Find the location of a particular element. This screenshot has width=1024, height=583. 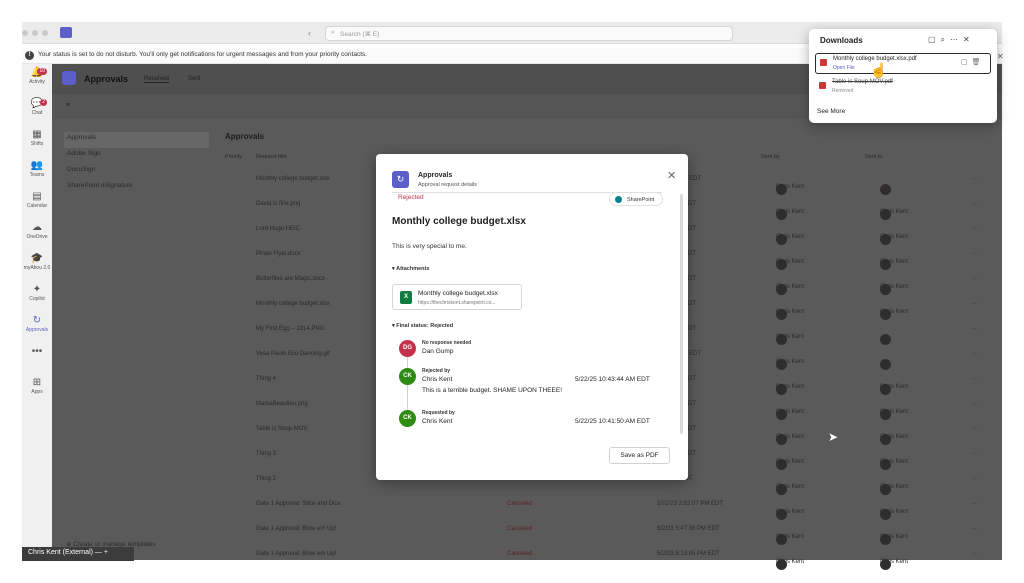

row-title: Gate 1 Approval: Slice and Dice is located at coordinates (298, 504).